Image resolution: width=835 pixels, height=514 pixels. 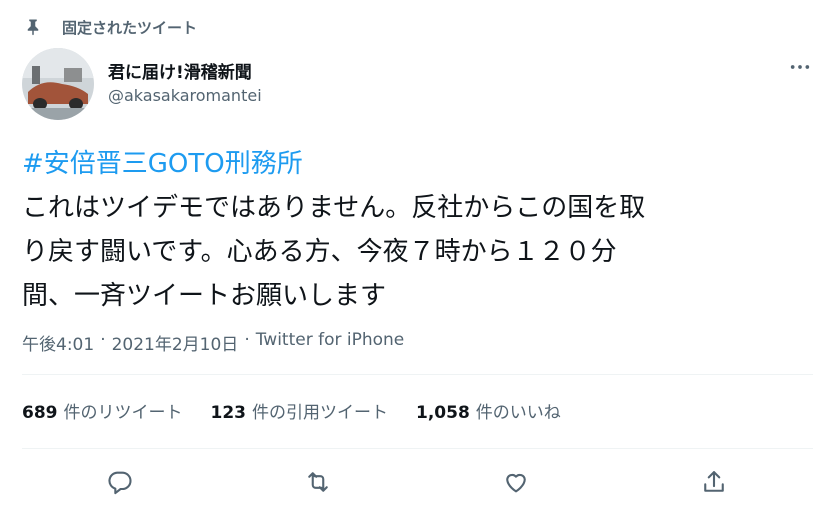 I want to click on retweet-count: 689 件のリツイート, so click(x=102, y=410).